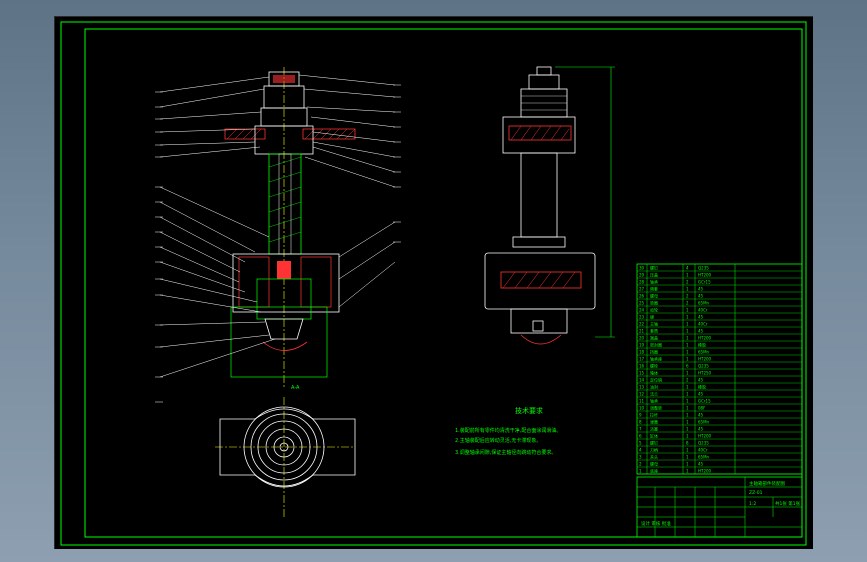 This screenshot has height=562, width=867. What do you see at coordinates (687, 442) in the screenshot?
I see `parts-table-cell: 8` at bounding box center [687, 442].